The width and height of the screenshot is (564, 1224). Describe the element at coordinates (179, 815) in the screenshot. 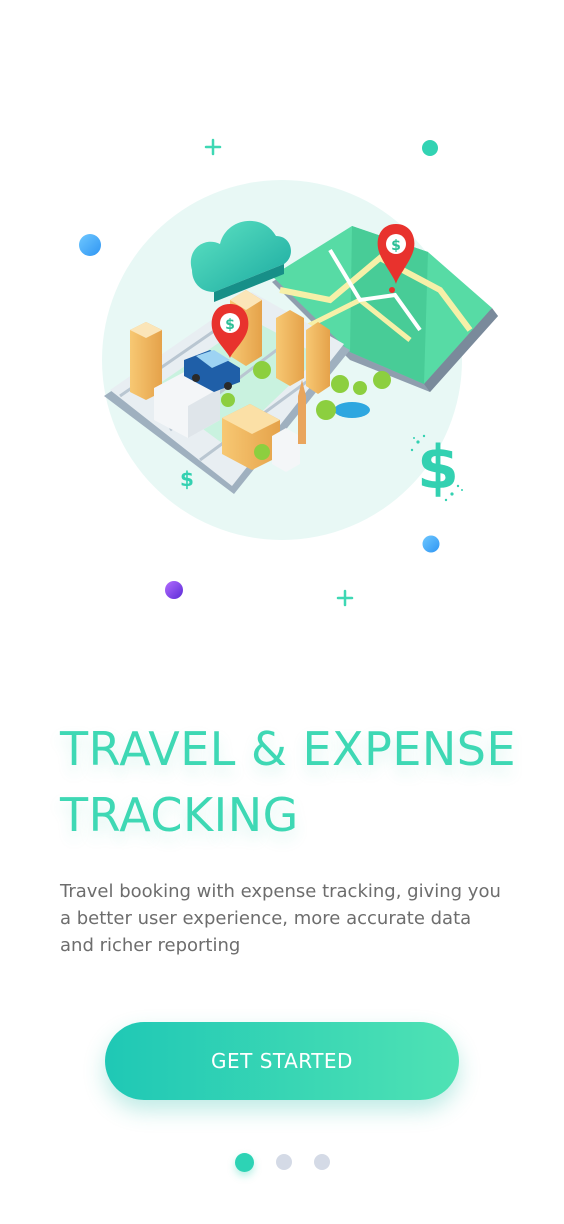

I see `title-line-2: TRACKING` at that location.